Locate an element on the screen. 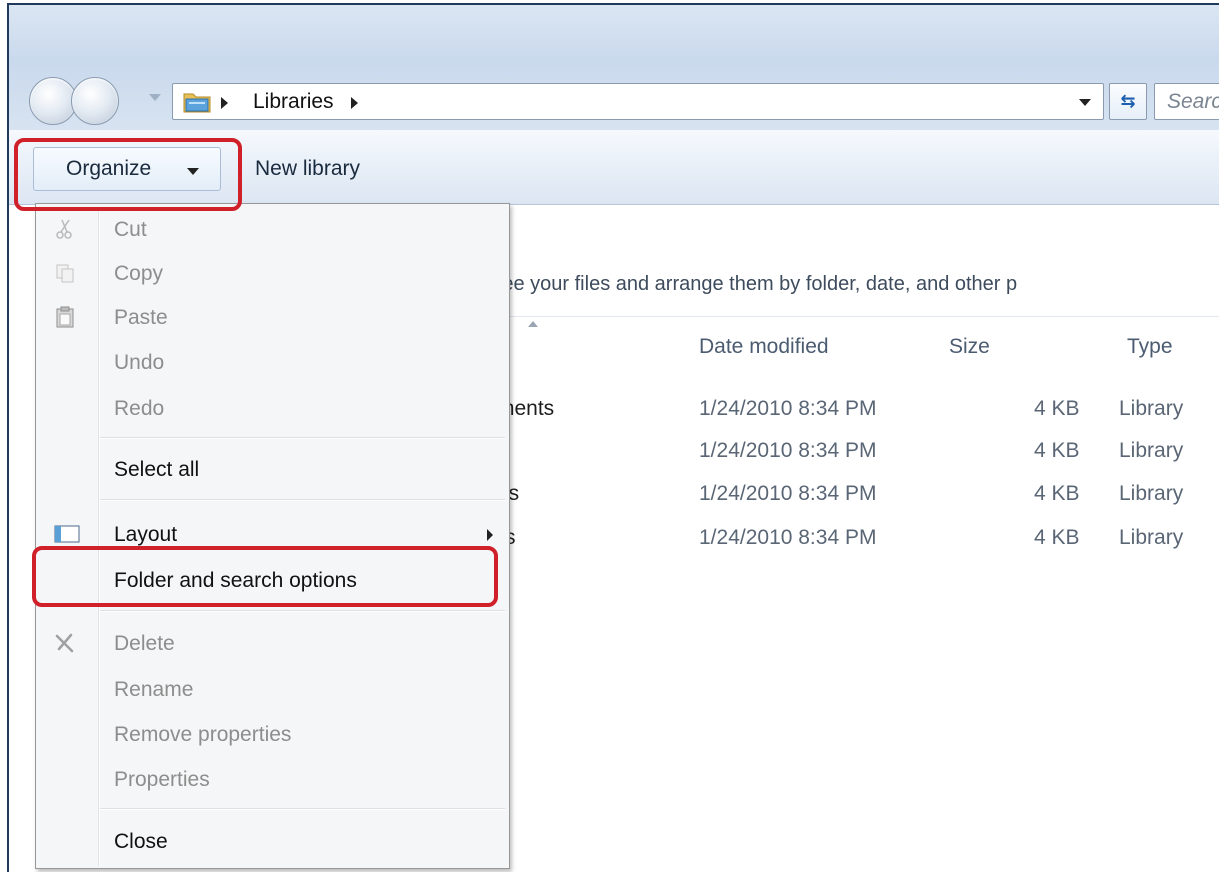 The height and width of the screenshot is (872, 1219). back-button is located at coordinates (53, 101).